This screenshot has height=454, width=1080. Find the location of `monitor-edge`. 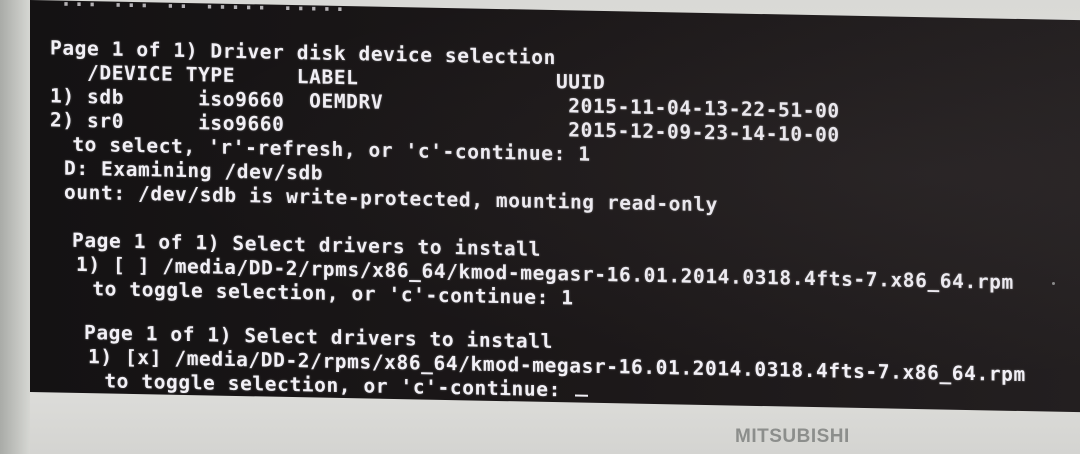

monitor-edge is located at coordinates (15, 227).